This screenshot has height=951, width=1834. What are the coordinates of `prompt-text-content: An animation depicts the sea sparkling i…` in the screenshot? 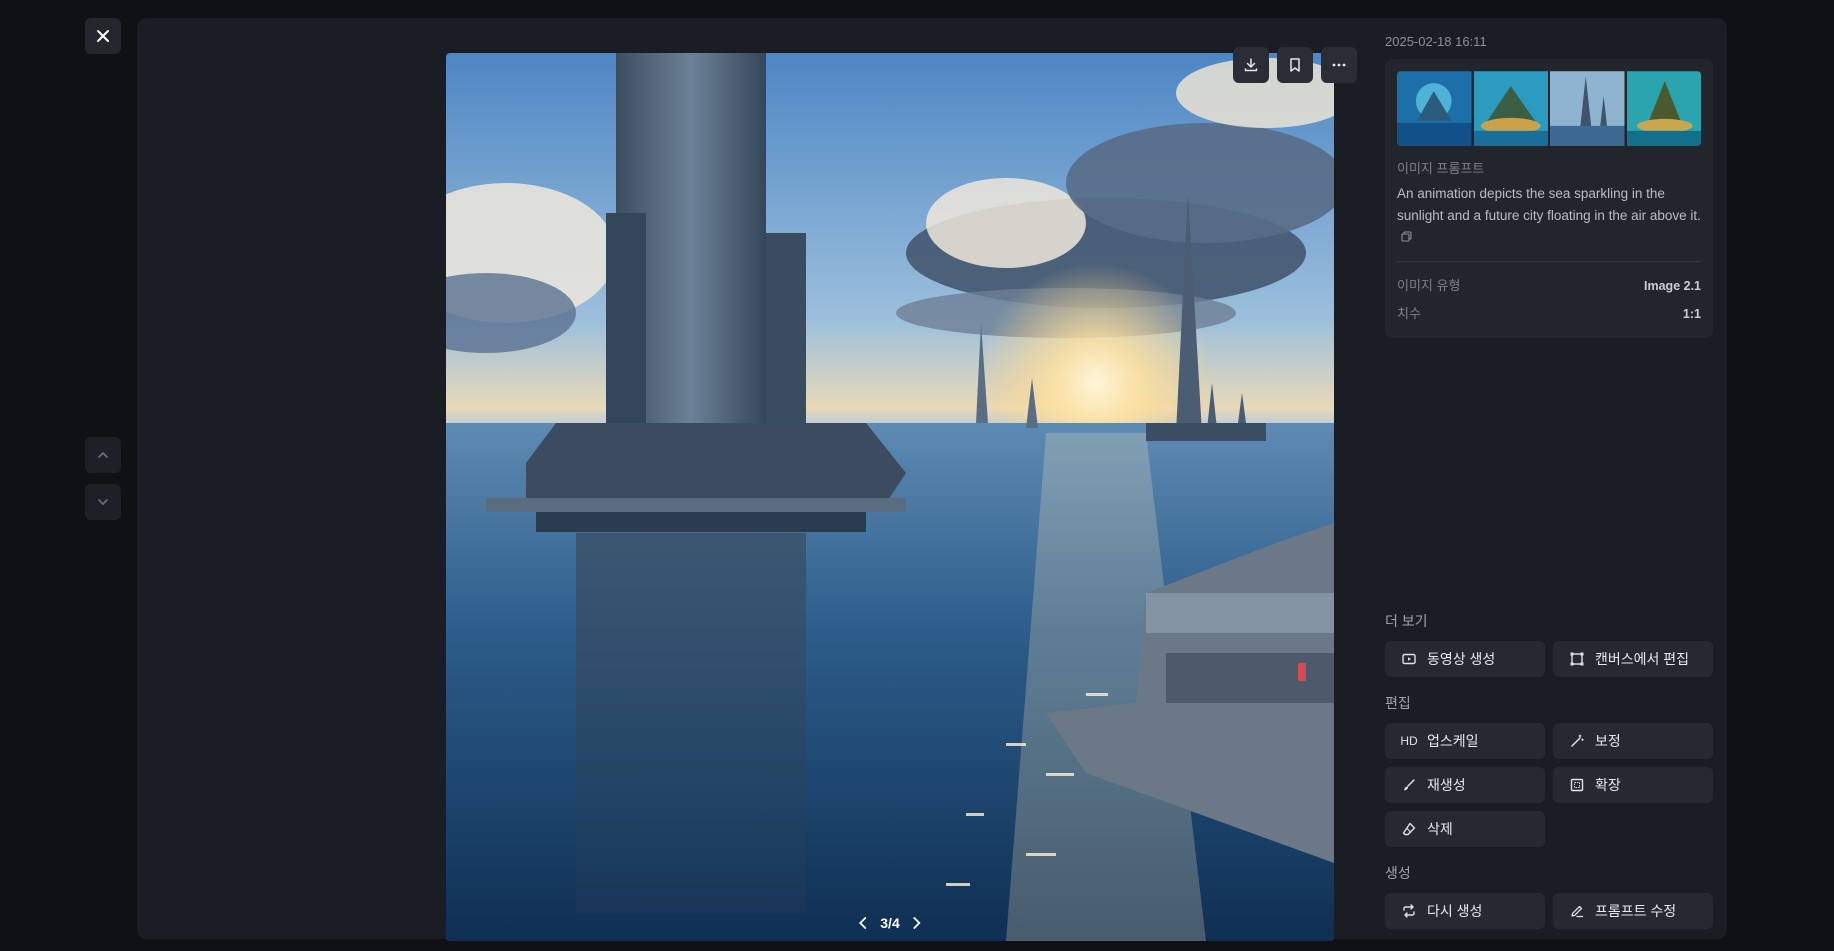 It's located at (1549, 204).